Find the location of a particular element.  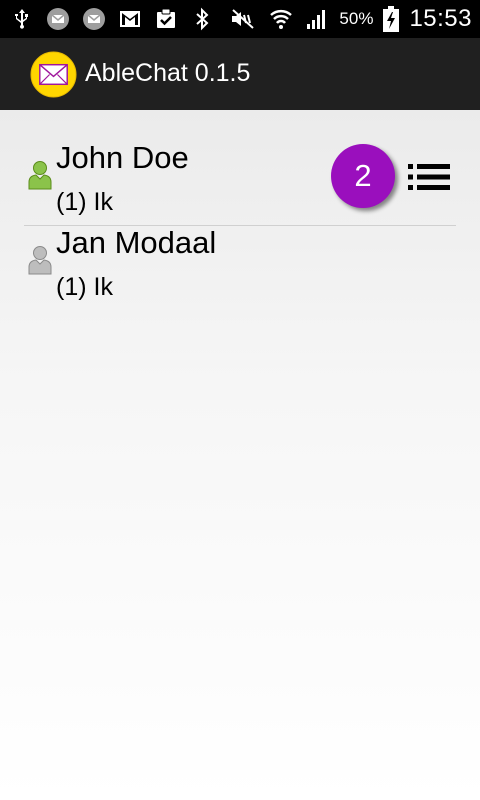

signal-icon is located at coordinates (316, 19).